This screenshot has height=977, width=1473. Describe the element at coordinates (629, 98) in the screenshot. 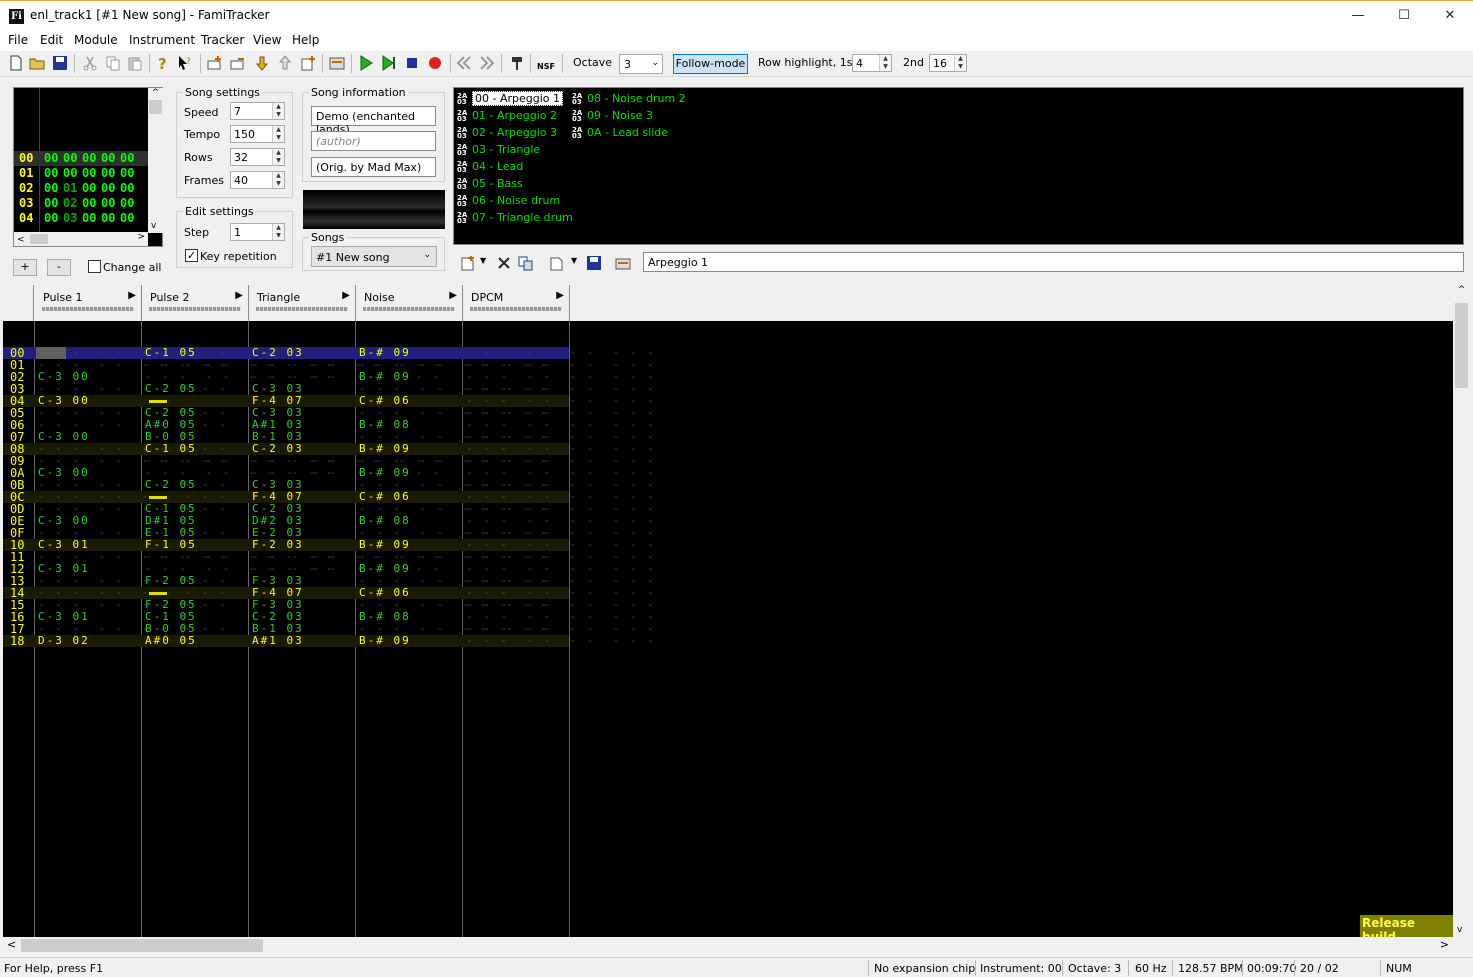

I see `instrument-item: 2A 03 08 - Noise drum 2` at that location.